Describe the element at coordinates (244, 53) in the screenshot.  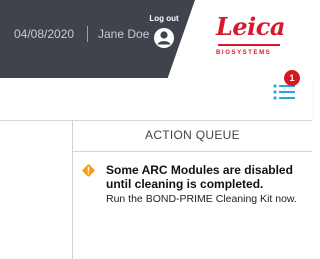
I see `brand-subtitle: BIOSYSTEMS` at that location.